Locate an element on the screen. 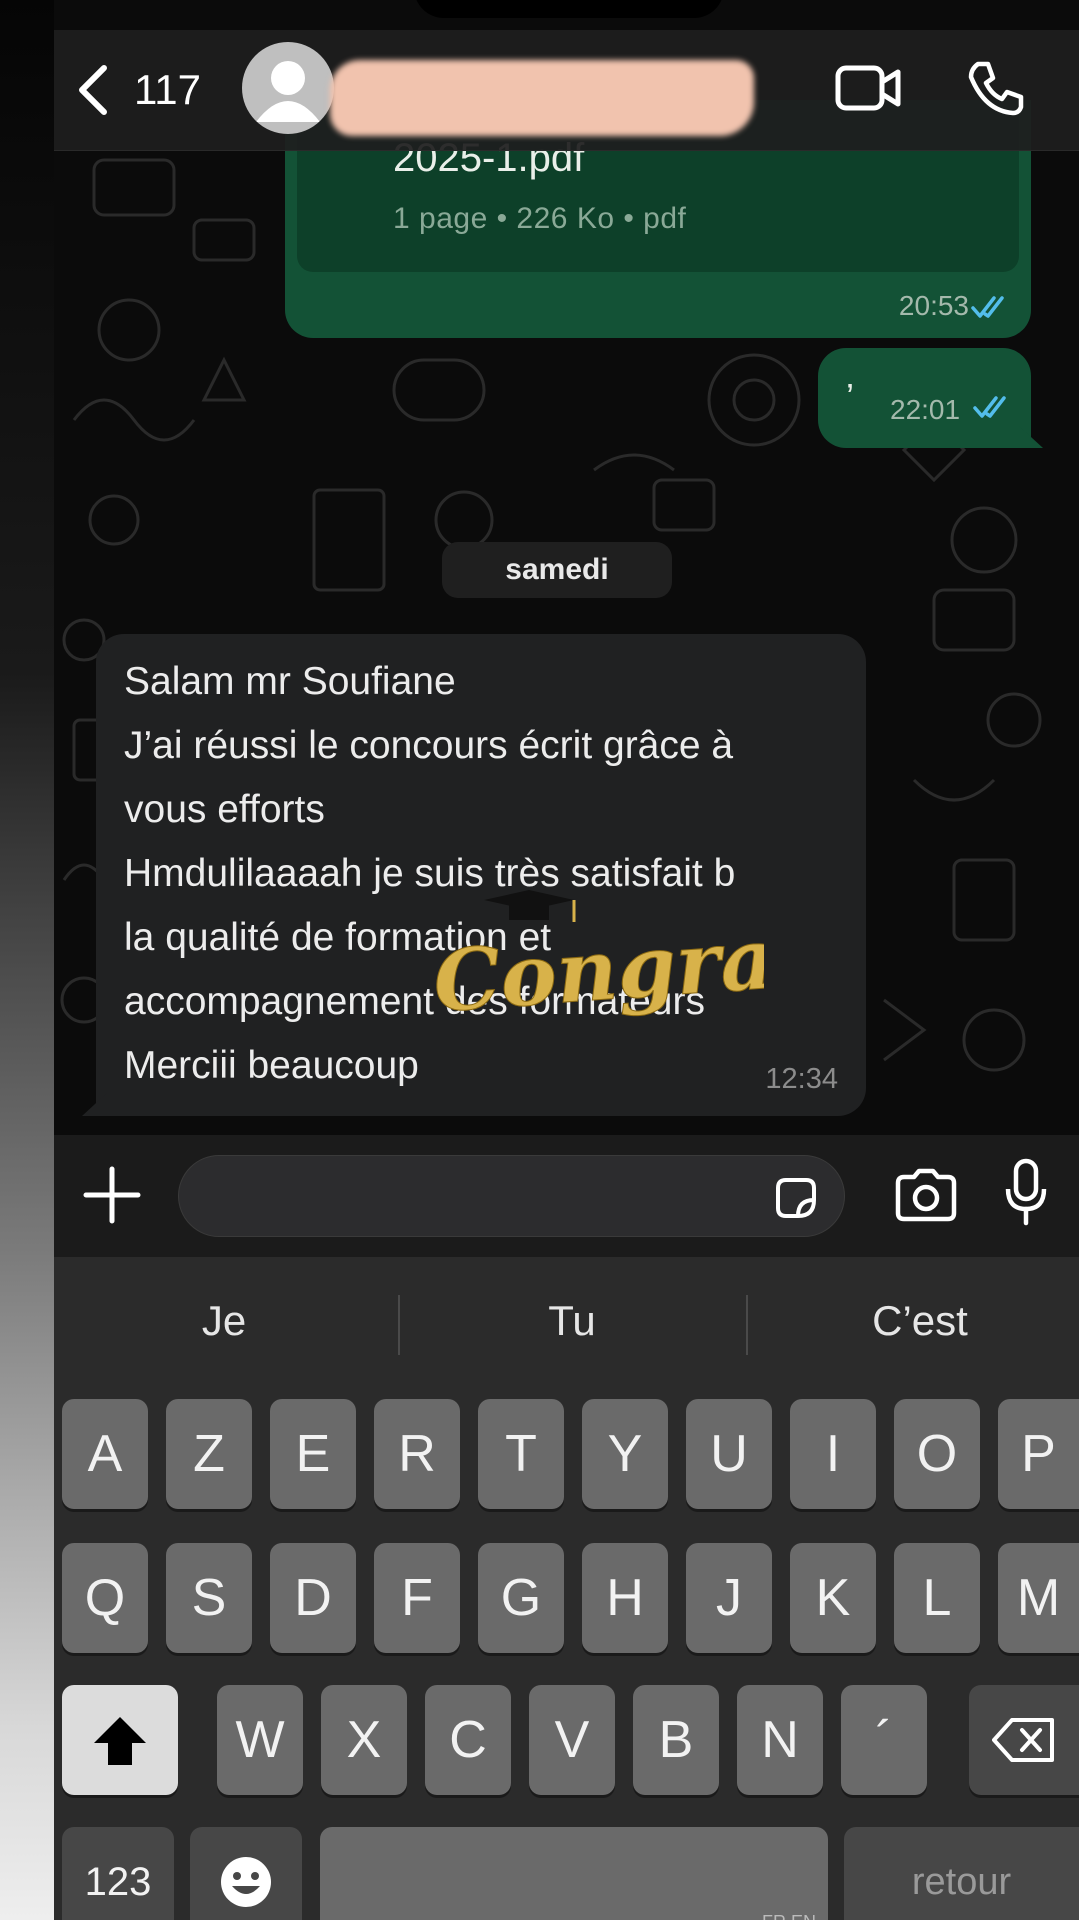  chevron-left-icon is located at coordinates (94, 90).